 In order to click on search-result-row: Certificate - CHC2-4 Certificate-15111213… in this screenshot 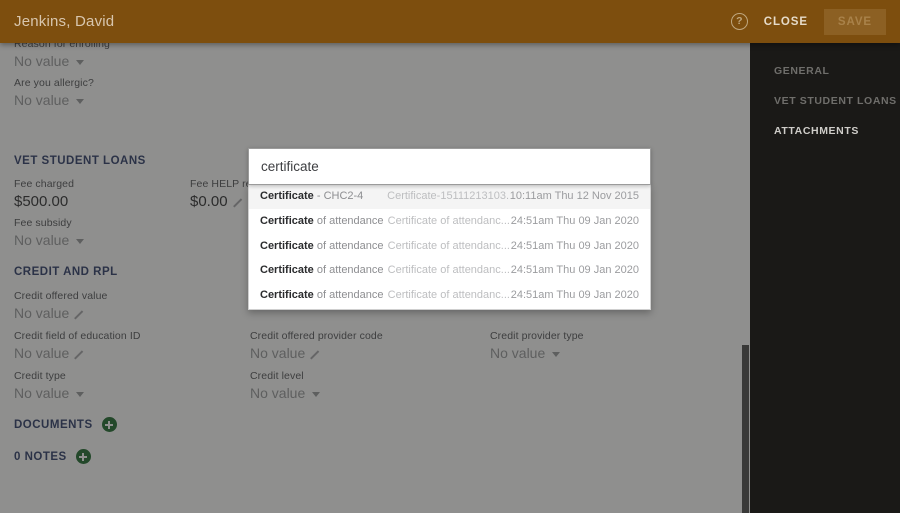, I will do `click(449, 196)`.